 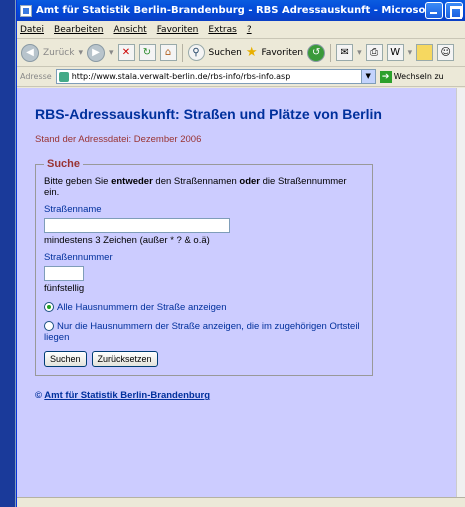 I want to click on stop-icon: ✕, so click(x=126, y=52).